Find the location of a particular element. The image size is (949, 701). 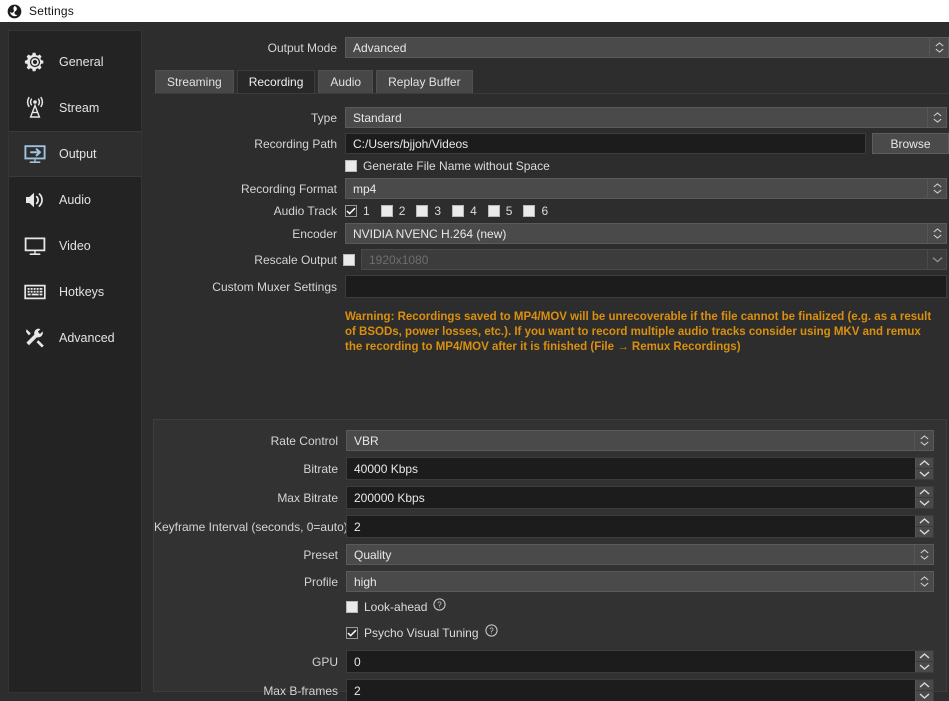

look-ahead-checkbox: Look-ahead is located at coordinates (386, 607).